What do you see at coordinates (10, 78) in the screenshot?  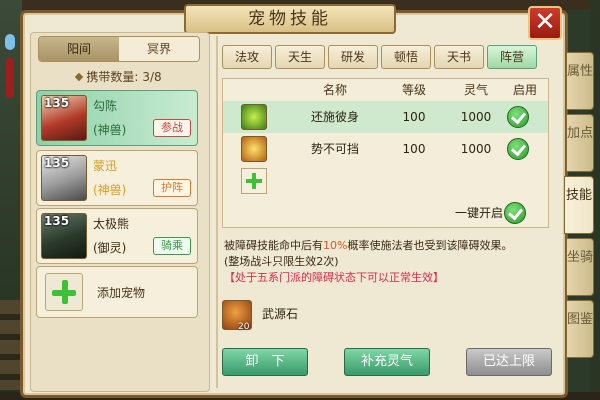 I see `ribbon-icon` at bounding box center [10, 78].